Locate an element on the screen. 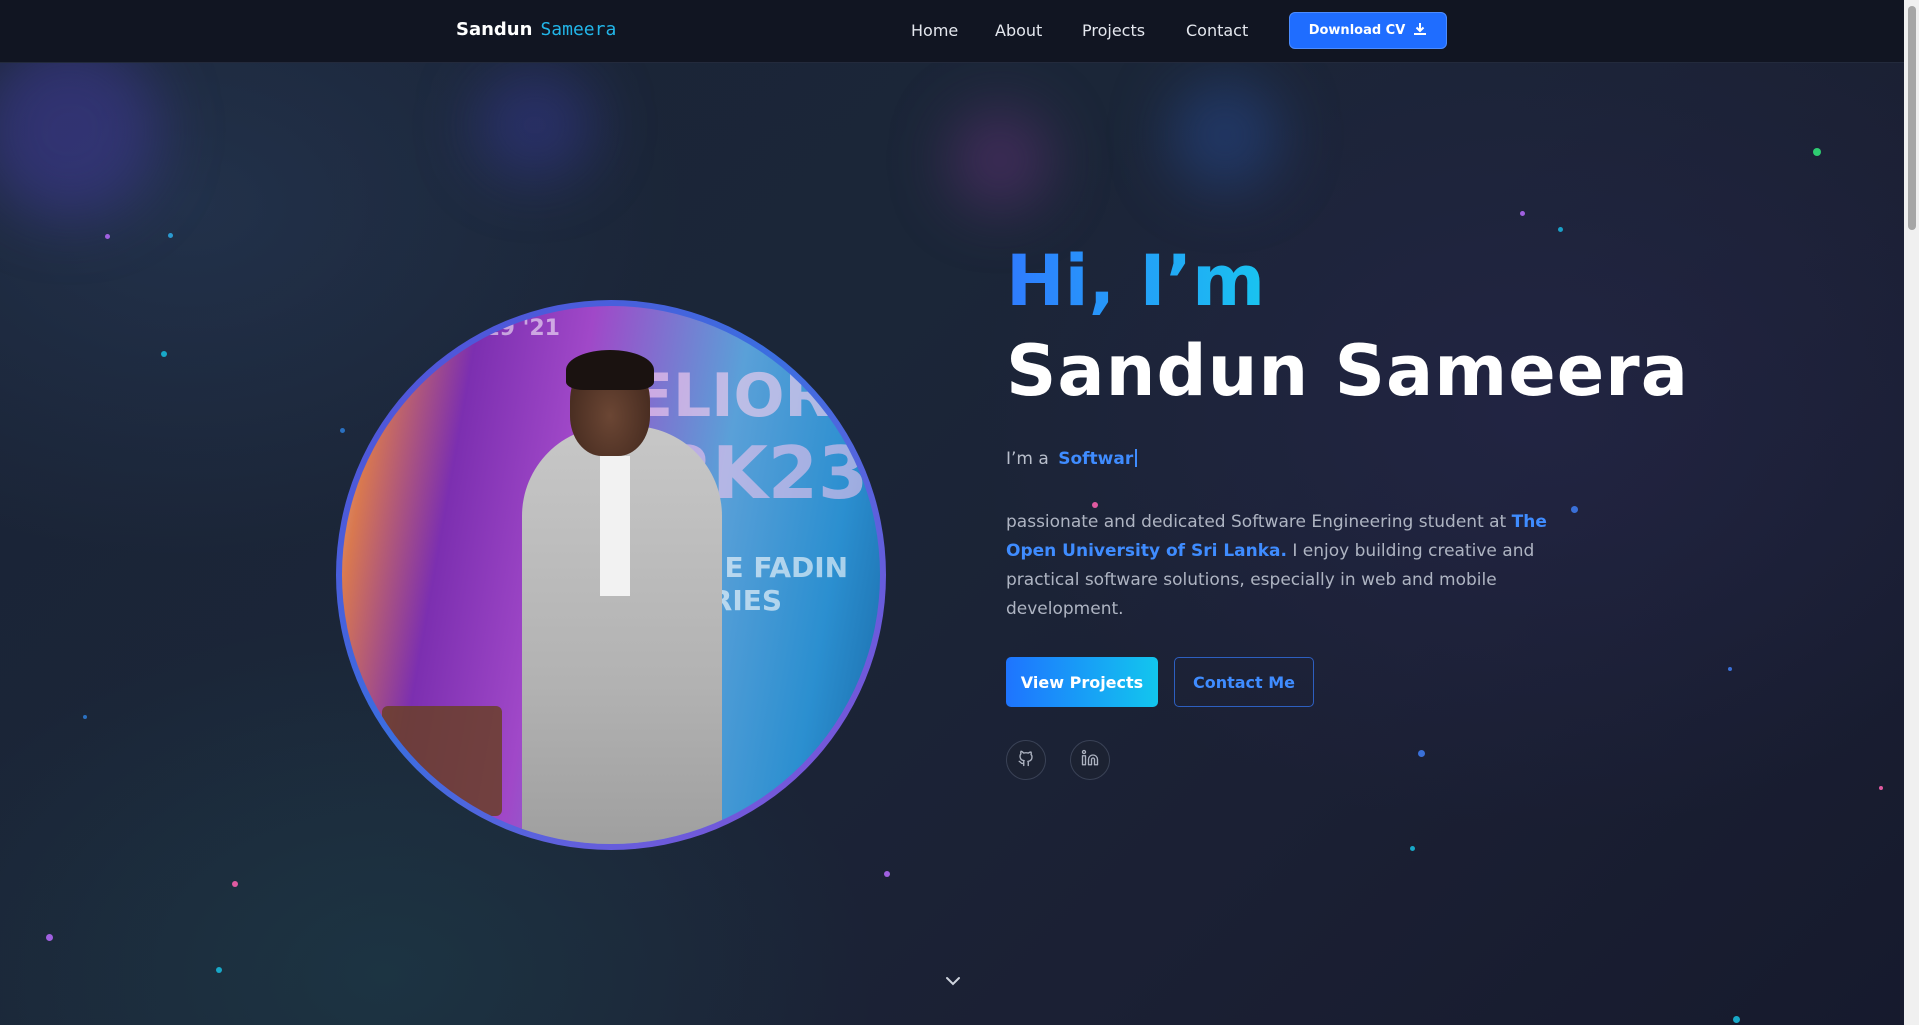  contact-me-button: Contact Me is located at coordinates (1244, 682).